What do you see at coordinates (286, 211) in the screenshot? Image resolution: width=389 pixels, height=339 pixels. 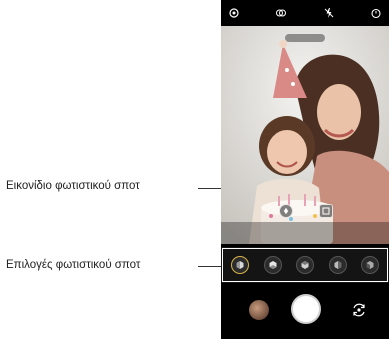 I see `spotlight-icon` at bounding box center [286, 211].